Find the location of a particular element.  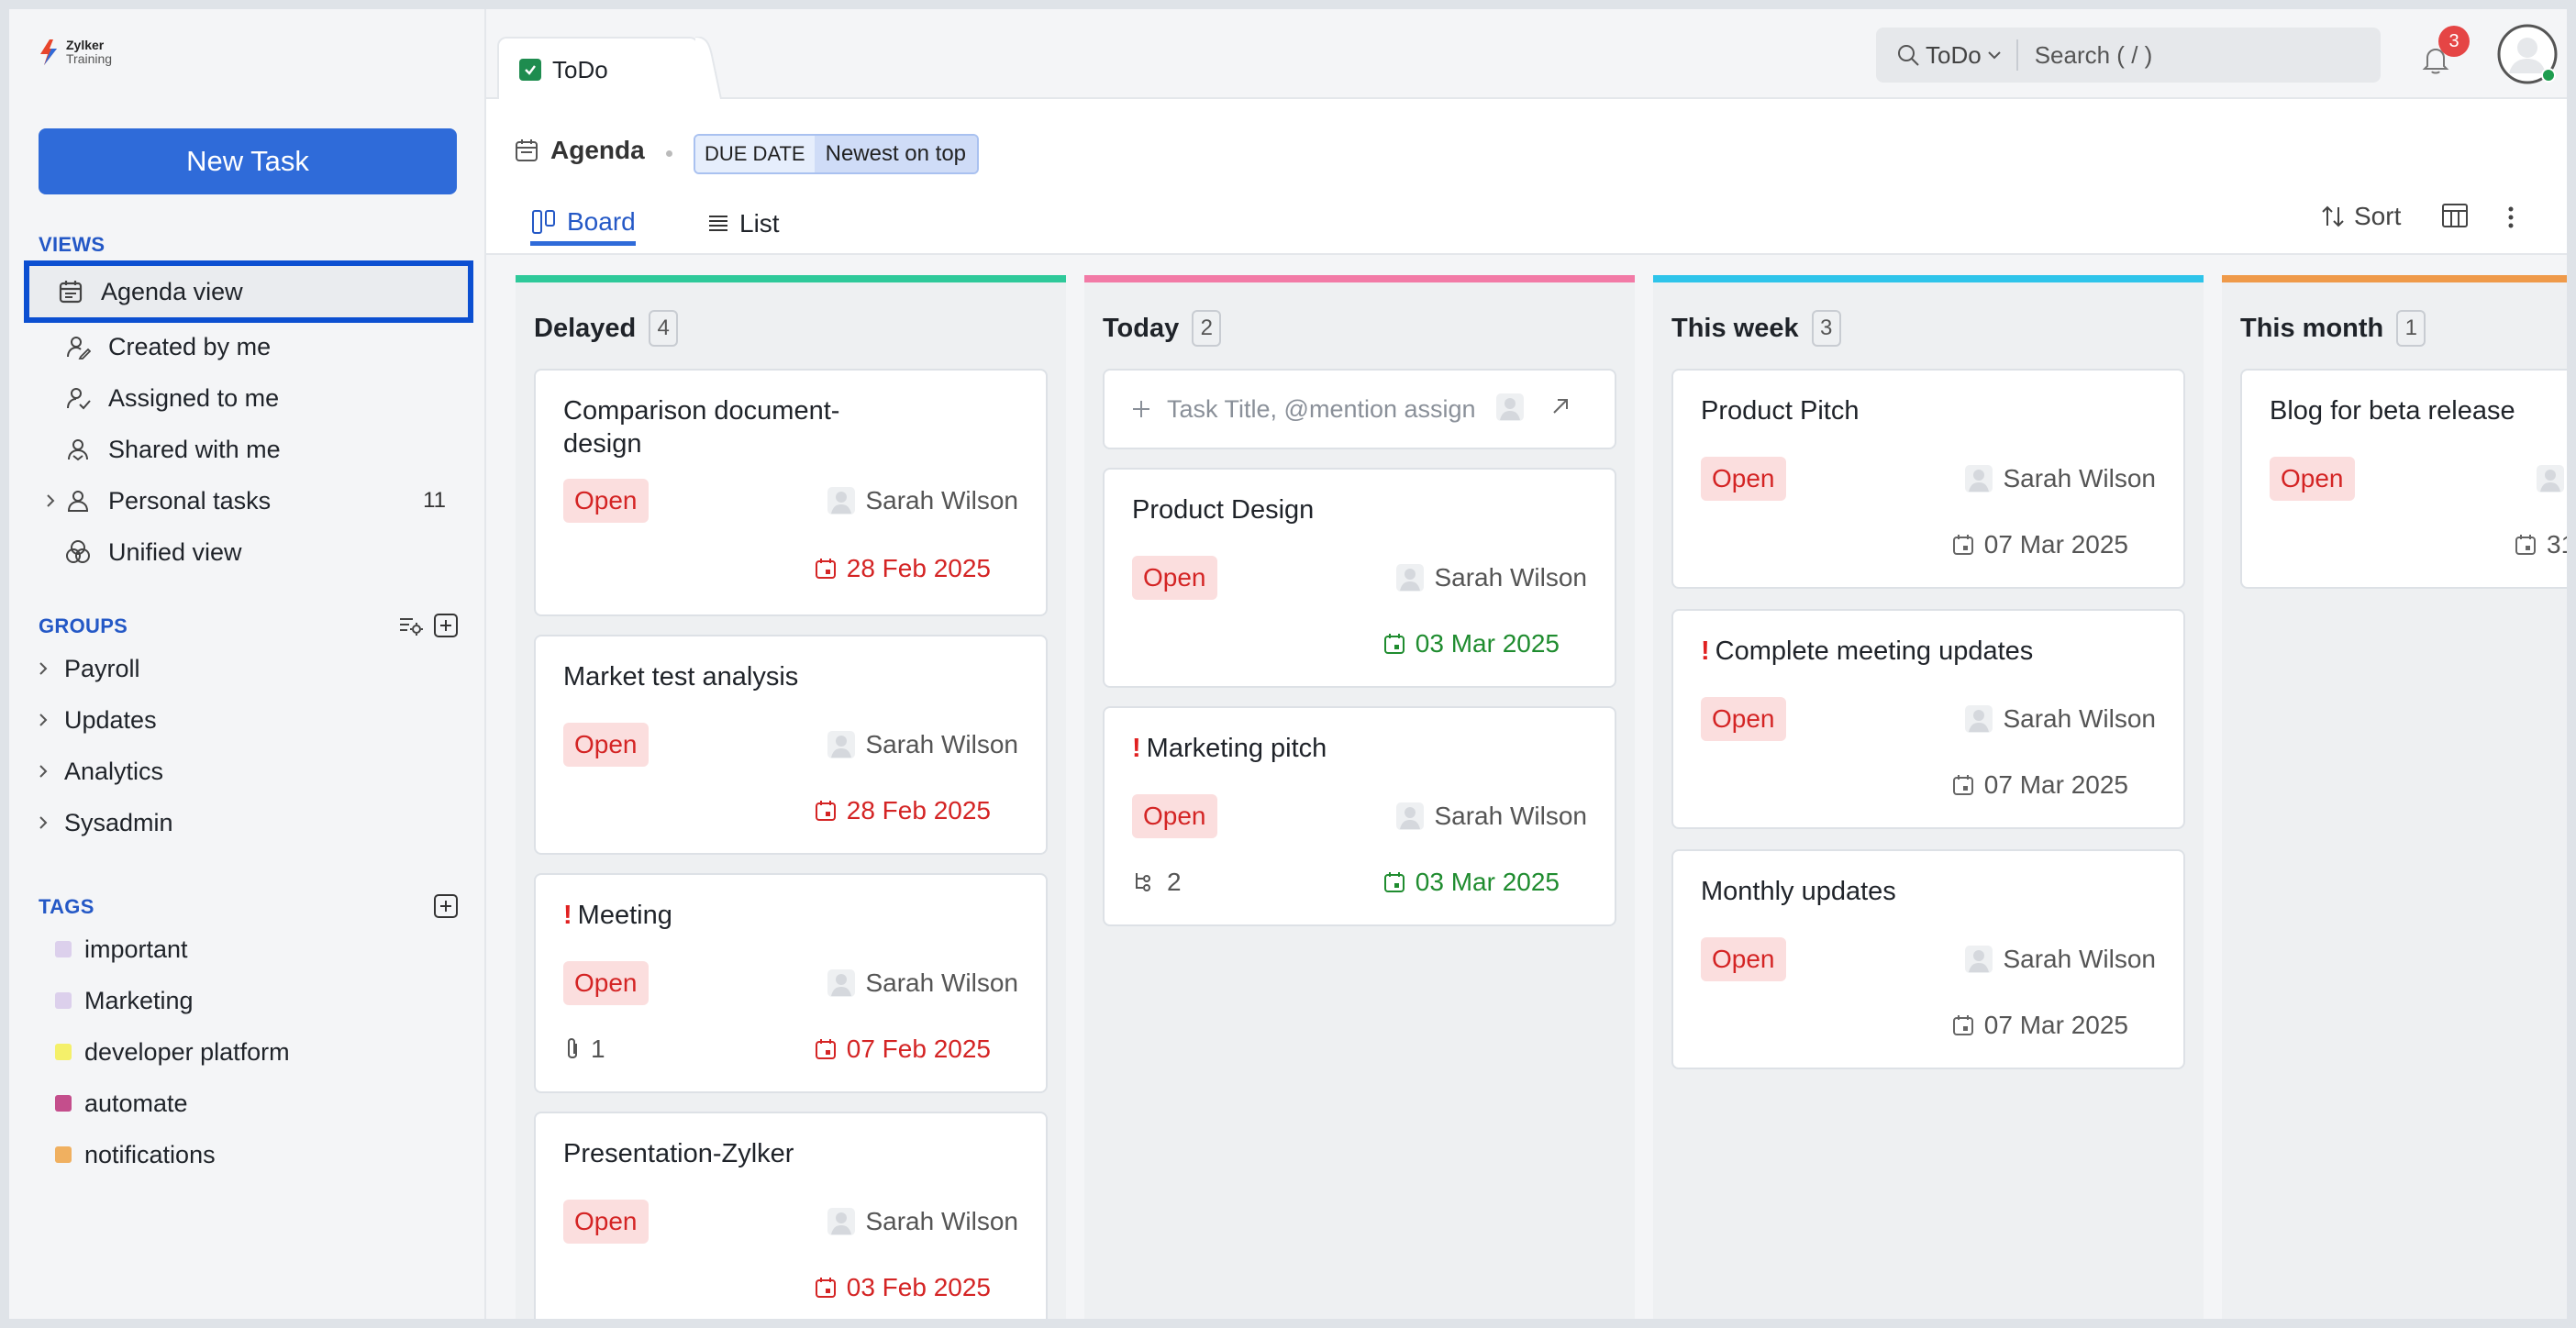

group-item-payroll: Payroll is located at coordinates (88, 668).